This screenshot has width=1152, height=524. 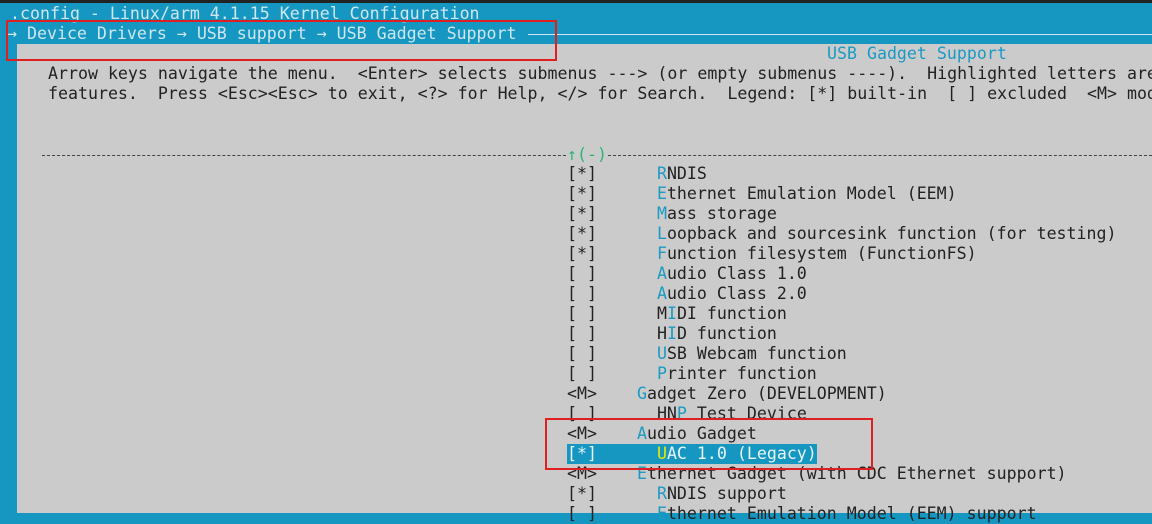 I want to click on menu-item: [*] RNDIS, so click(x=637, y=174).